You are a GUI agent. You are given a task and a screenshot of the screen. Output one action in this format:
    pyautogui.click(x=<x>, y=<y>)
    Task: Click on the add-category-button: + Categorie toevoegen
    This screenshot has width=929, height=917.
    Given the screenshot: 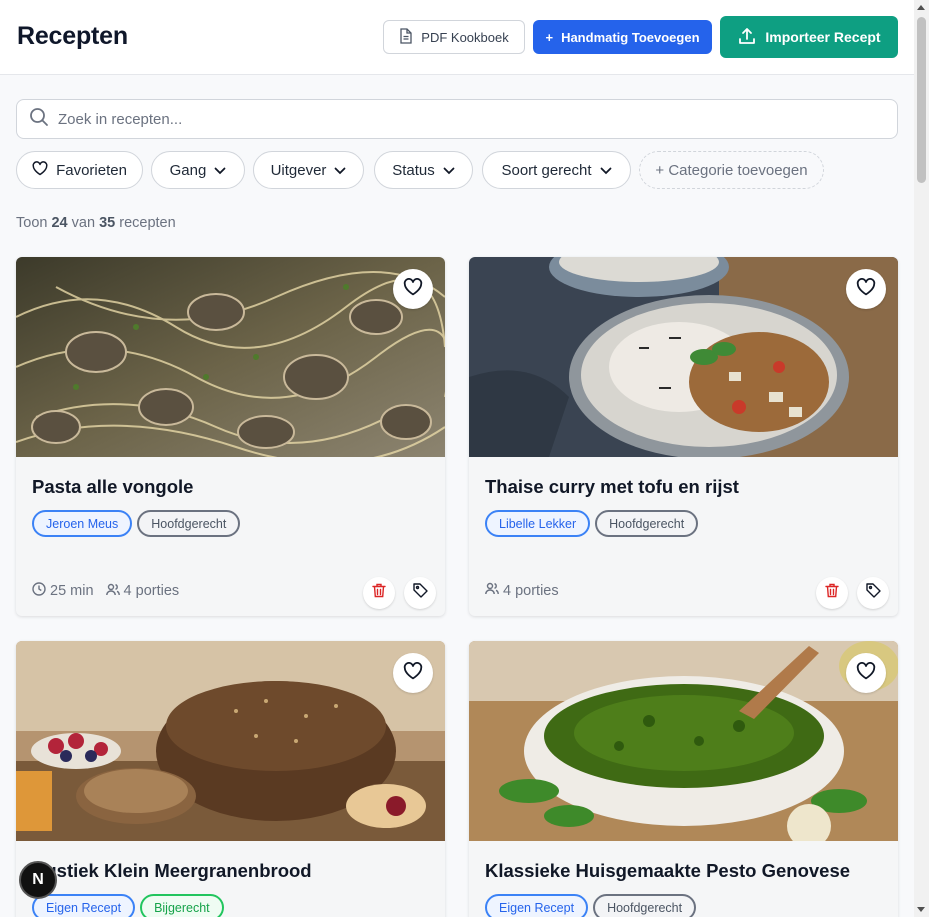 What is the action you would take?
    pyautogui.click(x=731, y=170)
    